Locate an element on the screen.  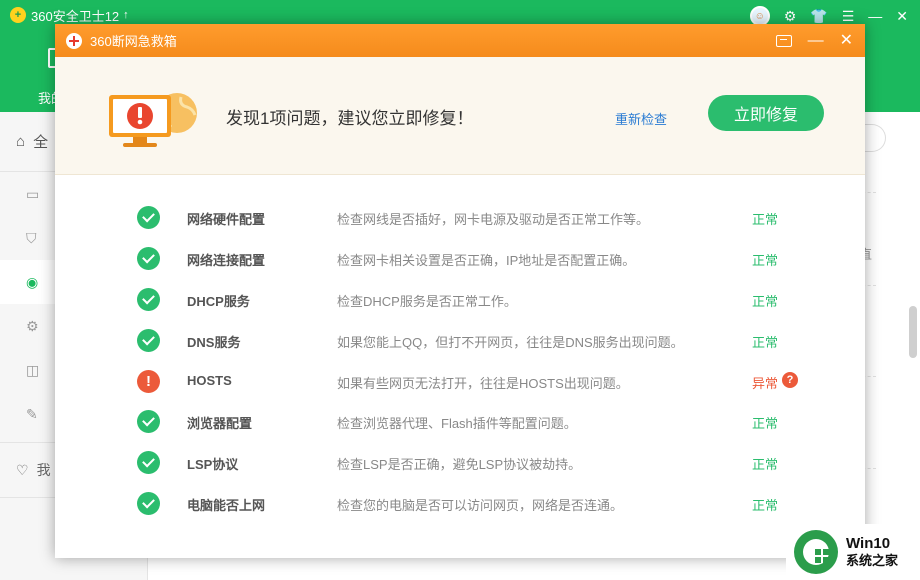
wrench-icon: ✎ is located at coordinates (32, 413).